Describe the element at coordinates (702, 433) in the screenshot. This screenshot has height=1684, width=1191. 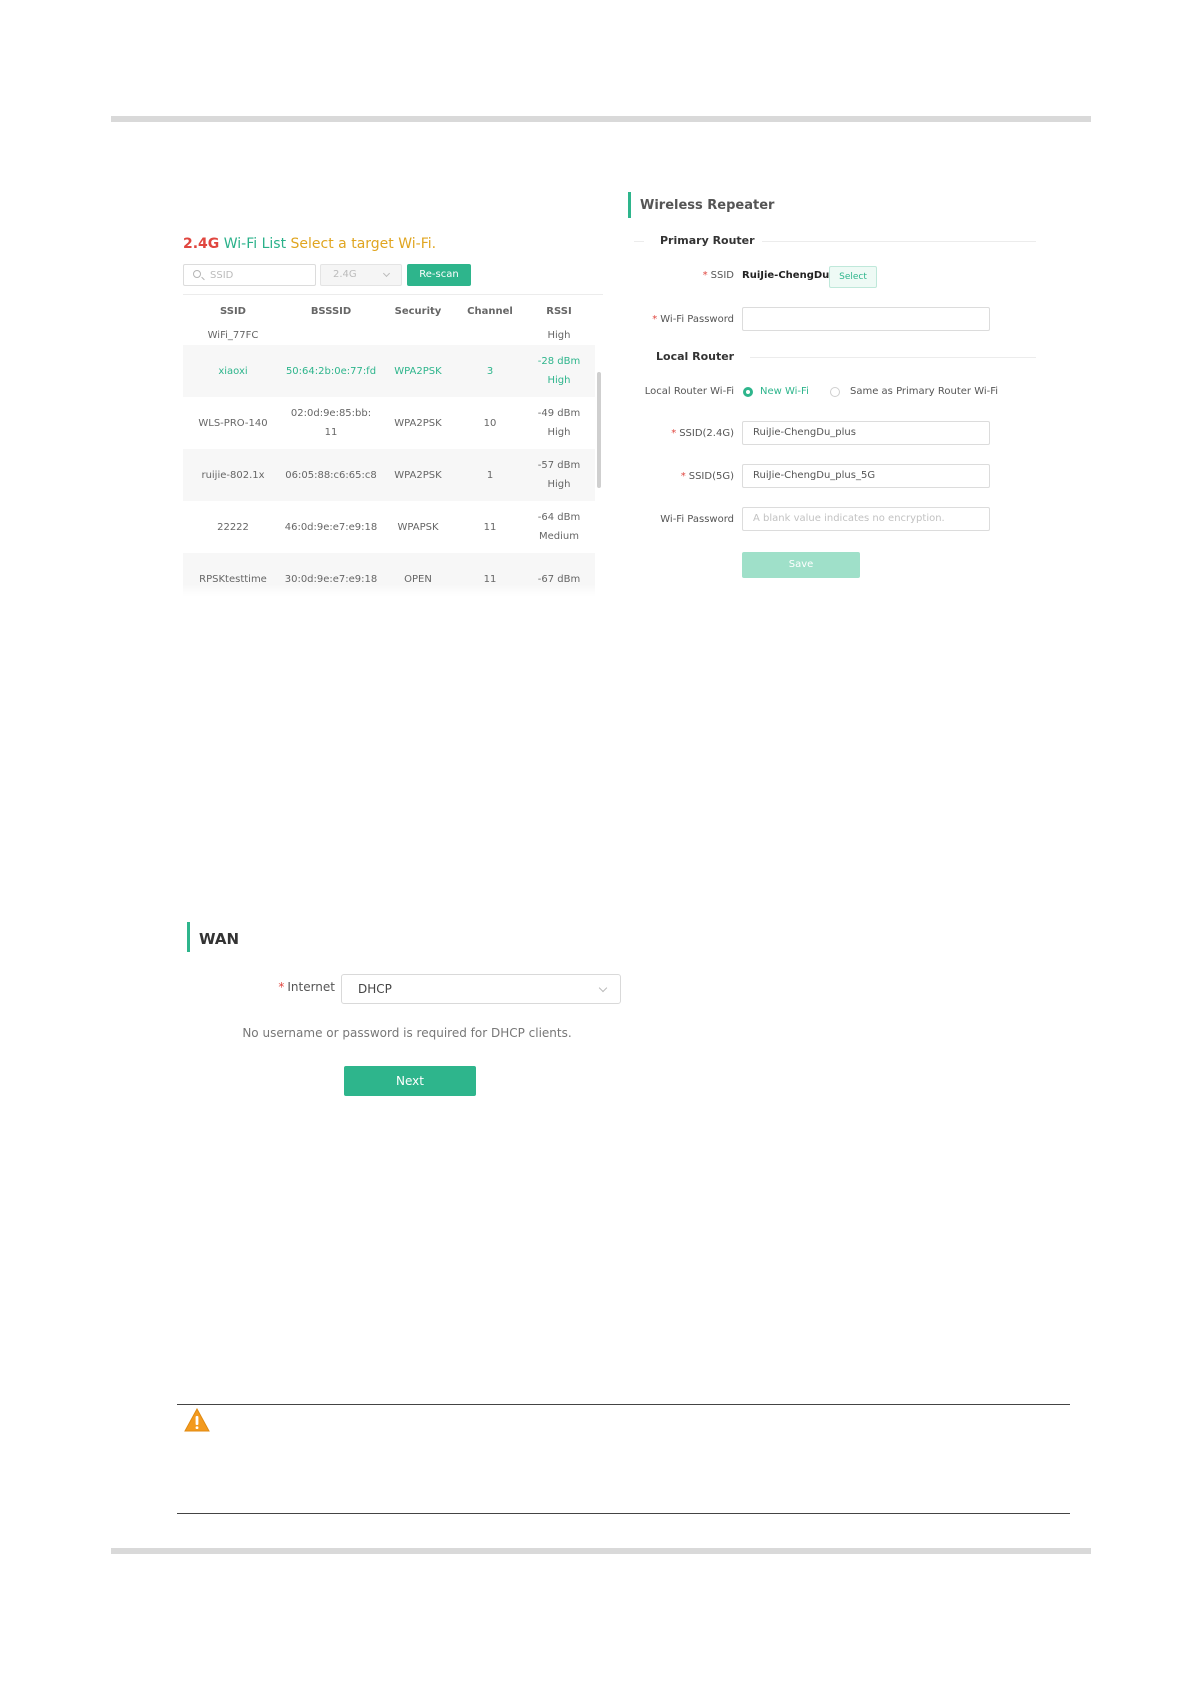
I see `ssid-24g-label: * SSID(2.4G)` at that location.